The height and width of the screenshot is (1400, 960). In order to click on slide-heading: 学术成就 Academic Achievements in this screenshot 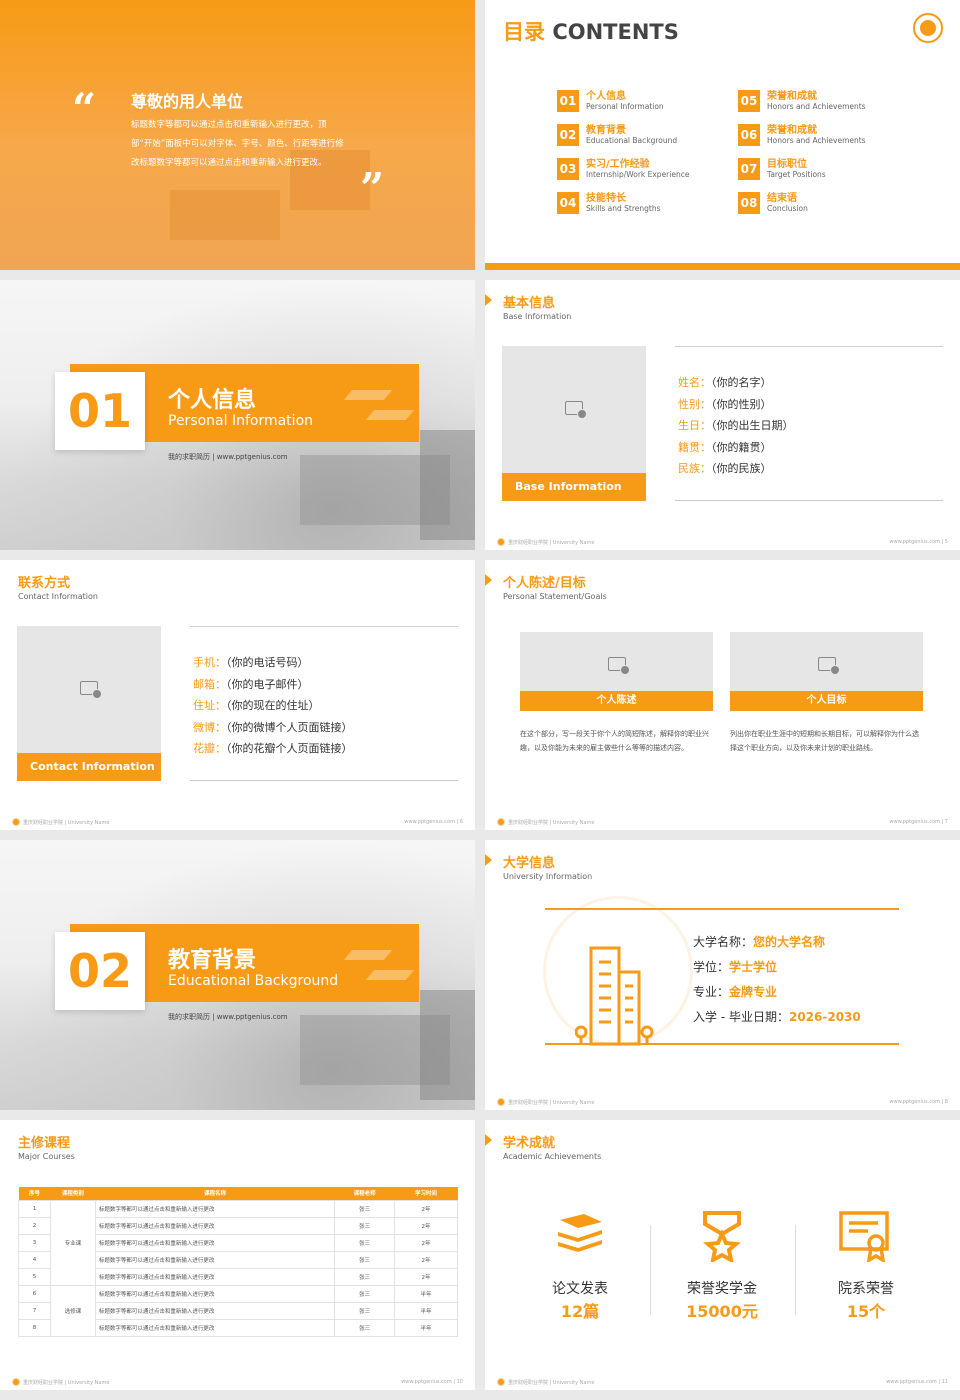, I will do `click(552, 1146)`.